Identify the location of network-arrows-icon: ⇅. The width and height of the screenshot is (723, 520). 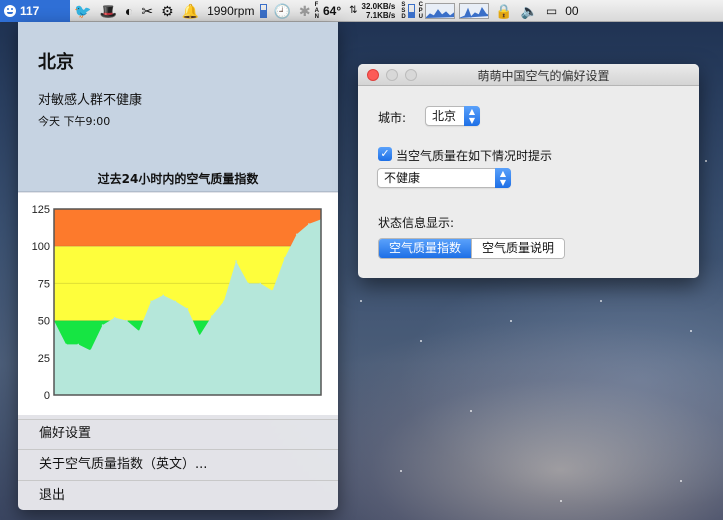
(353, 10).